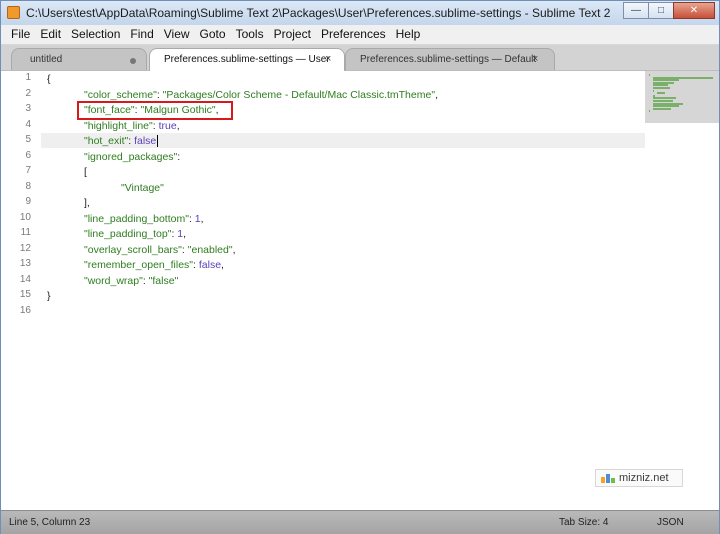 This screenshot has height=534, width=720. I want to click on line-number: 7, so click(28, 170).